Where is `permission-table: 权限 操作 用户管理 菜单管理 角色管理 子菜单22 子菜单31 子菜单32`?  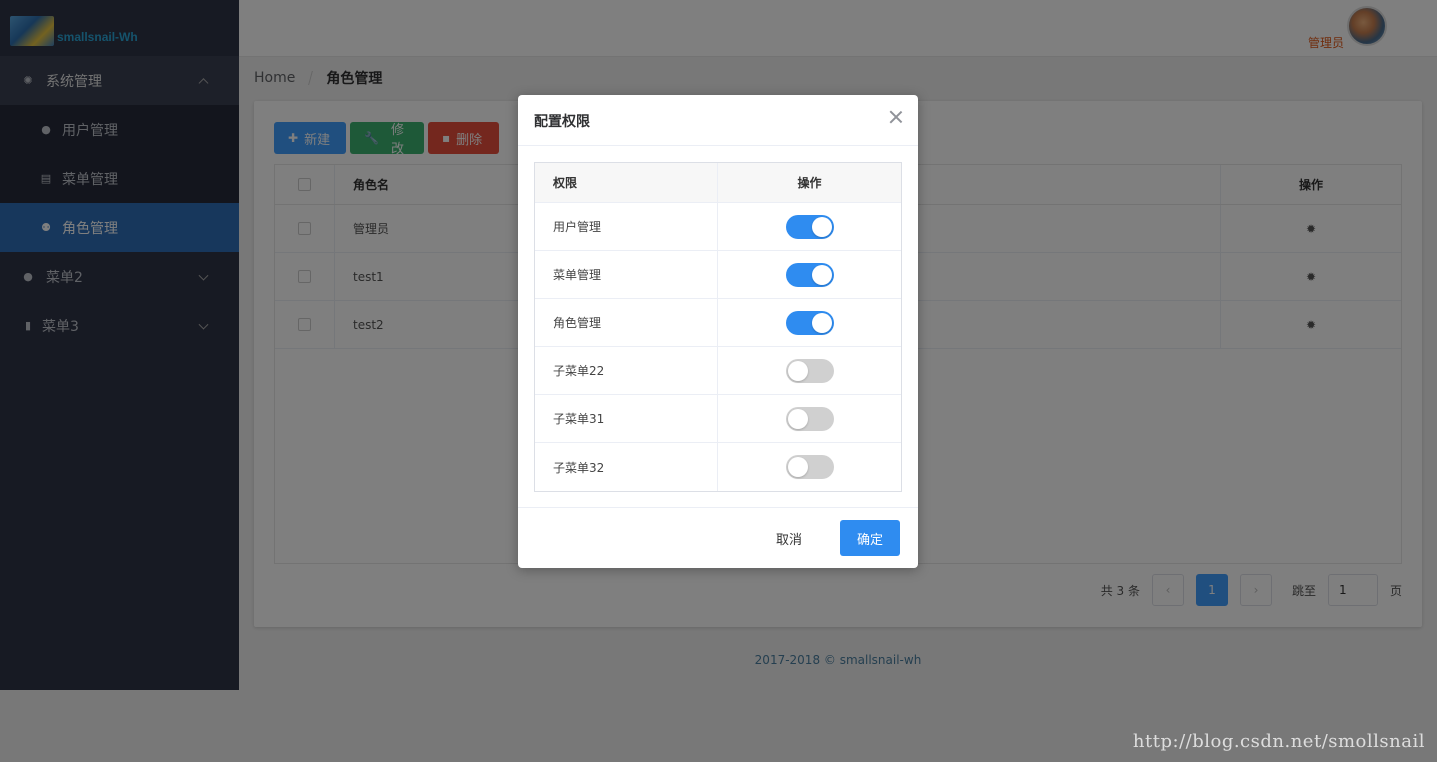
permission-table: 权限 操作 用户管理 菜单管理 角色管理 子菜单22 子菜单31 子菜单32 is located at coordinates (718, 327).